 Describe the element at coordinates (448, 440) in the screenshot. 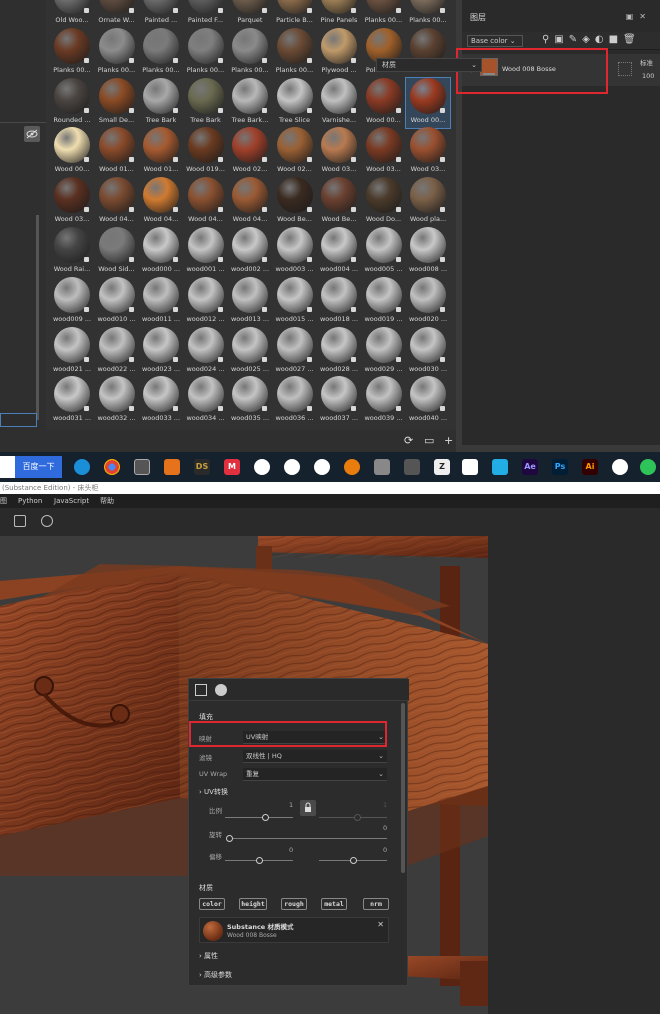

I see `add-icon: +` at that location.